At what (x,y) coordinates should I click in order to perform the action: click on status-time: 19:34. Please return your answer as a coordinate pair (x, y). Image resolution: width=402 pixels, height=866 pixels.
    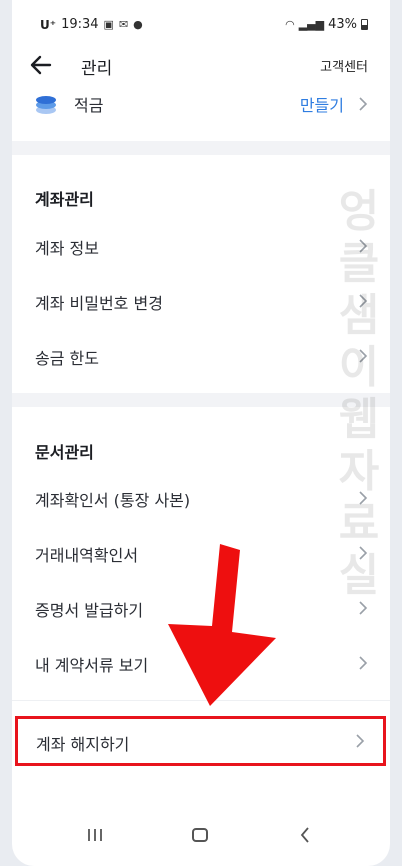
    Looking at the image, I should click on (80, 24).